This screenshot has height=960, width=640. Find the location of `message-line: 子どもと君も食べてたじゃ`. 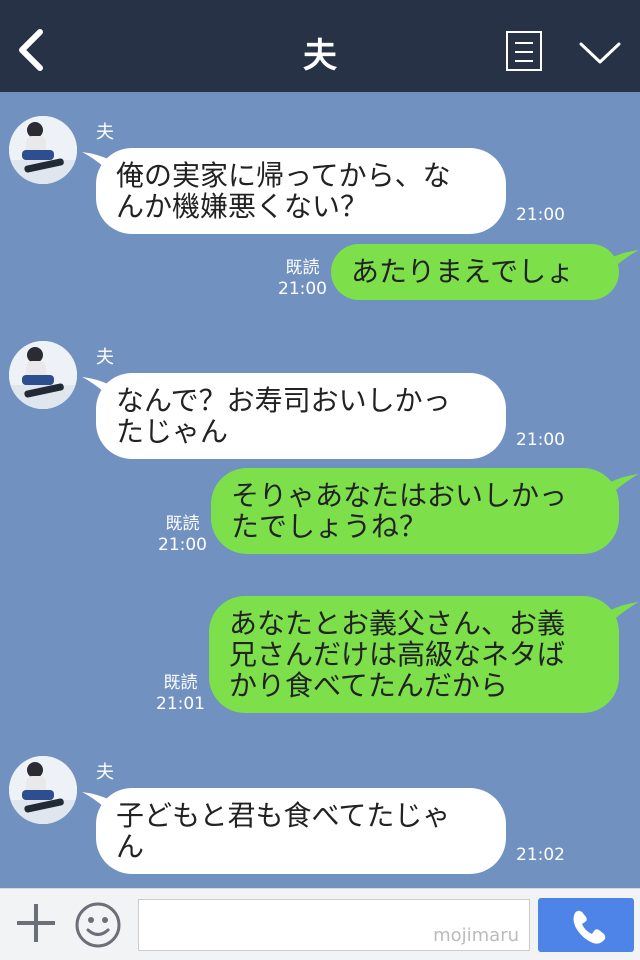

message-line: 子どもと君も食べてたじゃ is located at coordinates (283, 815).